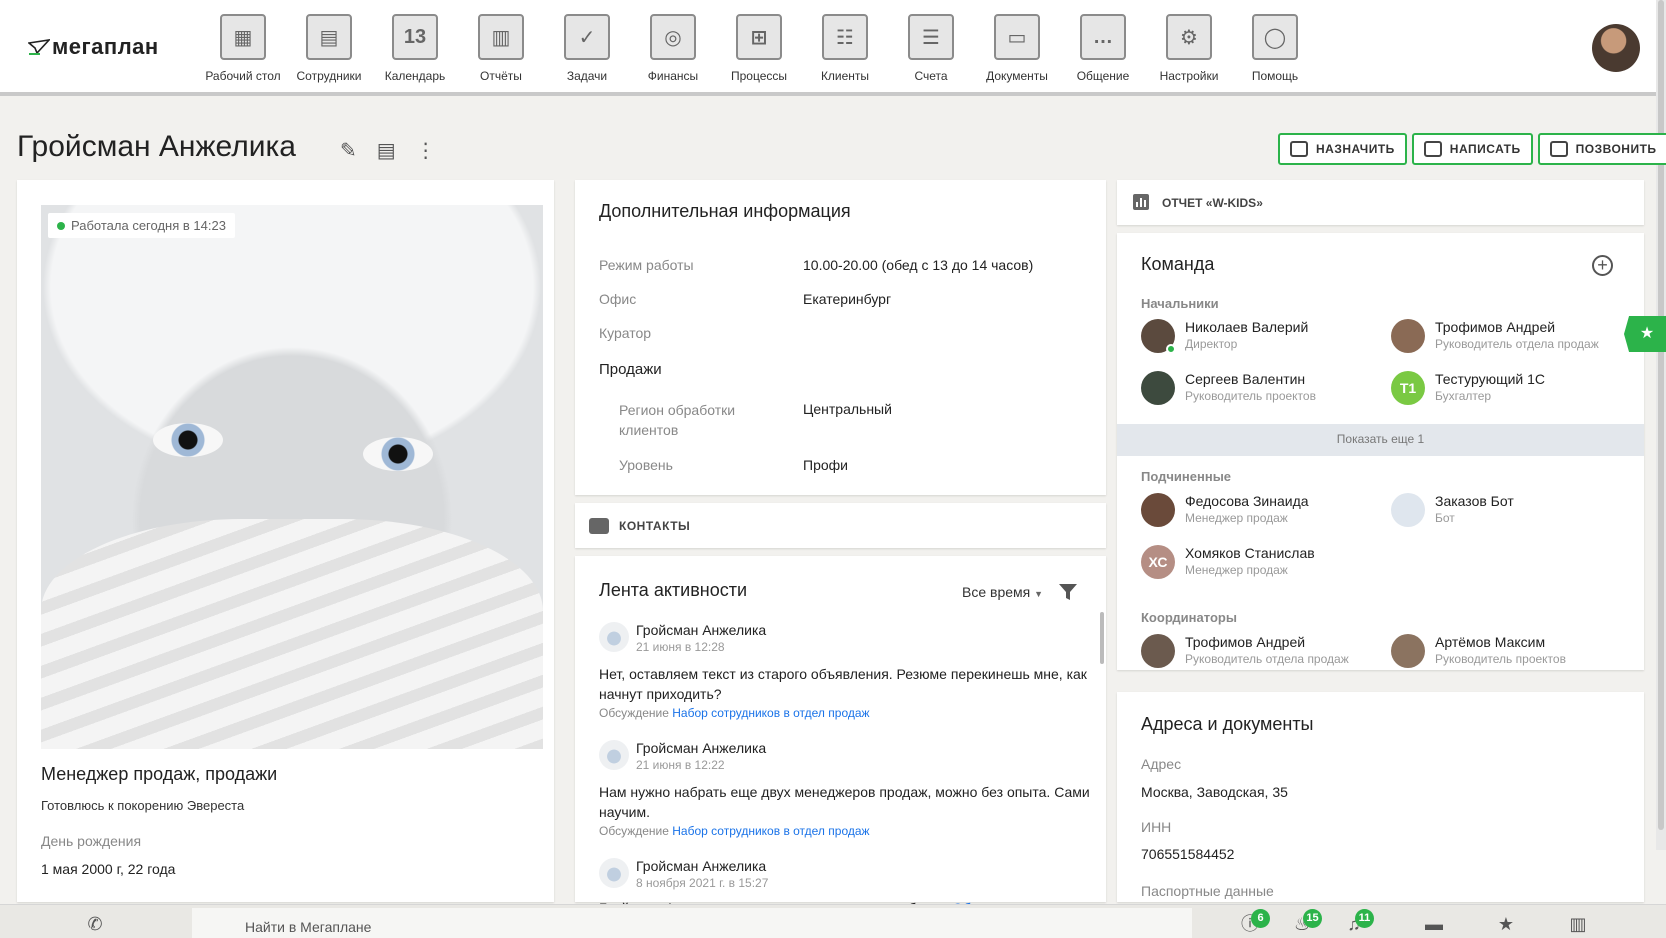 The width and height of the screenshot is (1666, 938). What do you see at coordinates (1180, 303) in the screenshot?
I see `chiefs-label: Начальники` at bounding box center [1180, 303].